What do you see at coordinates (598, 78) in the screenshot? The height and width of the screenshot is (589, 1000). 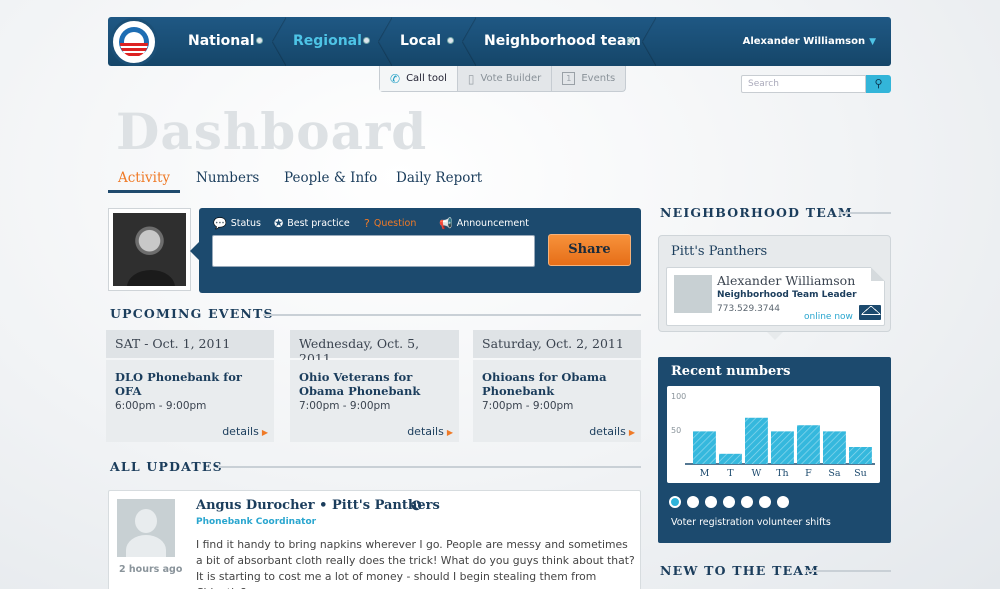 I see `events-label: Events` at bounding box center [598, 78].